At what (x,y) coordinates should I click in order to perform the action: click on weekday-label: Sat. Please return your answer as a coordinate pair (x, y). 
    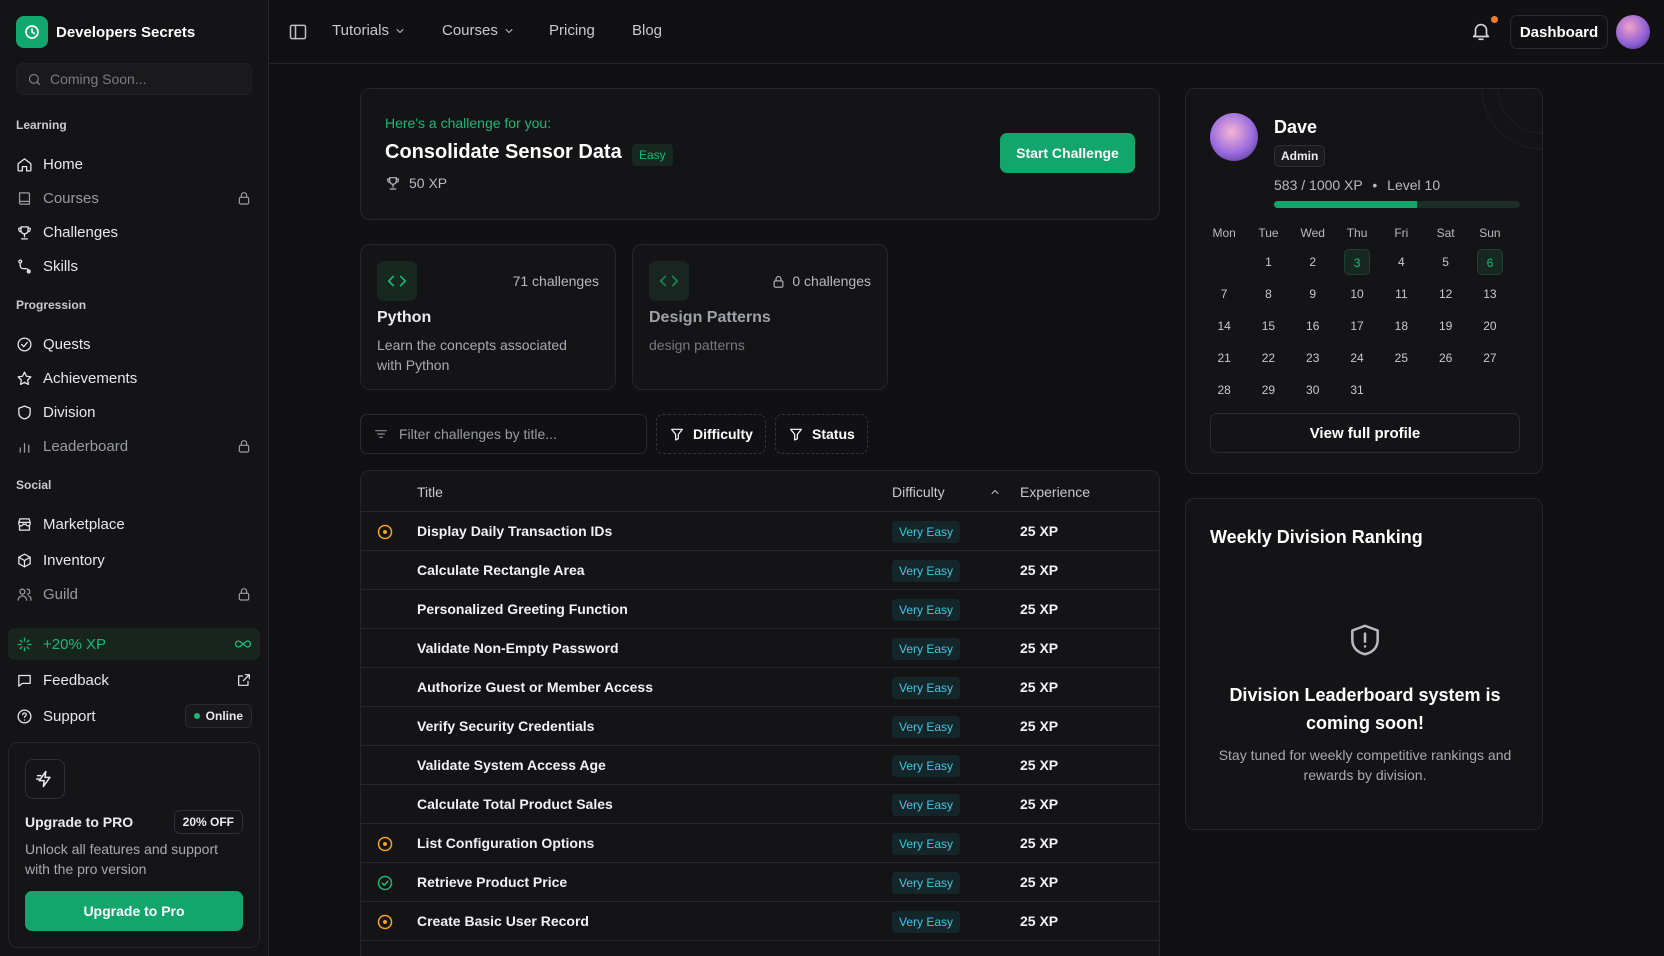
    Looking at the image, I should click on (1445, 233).